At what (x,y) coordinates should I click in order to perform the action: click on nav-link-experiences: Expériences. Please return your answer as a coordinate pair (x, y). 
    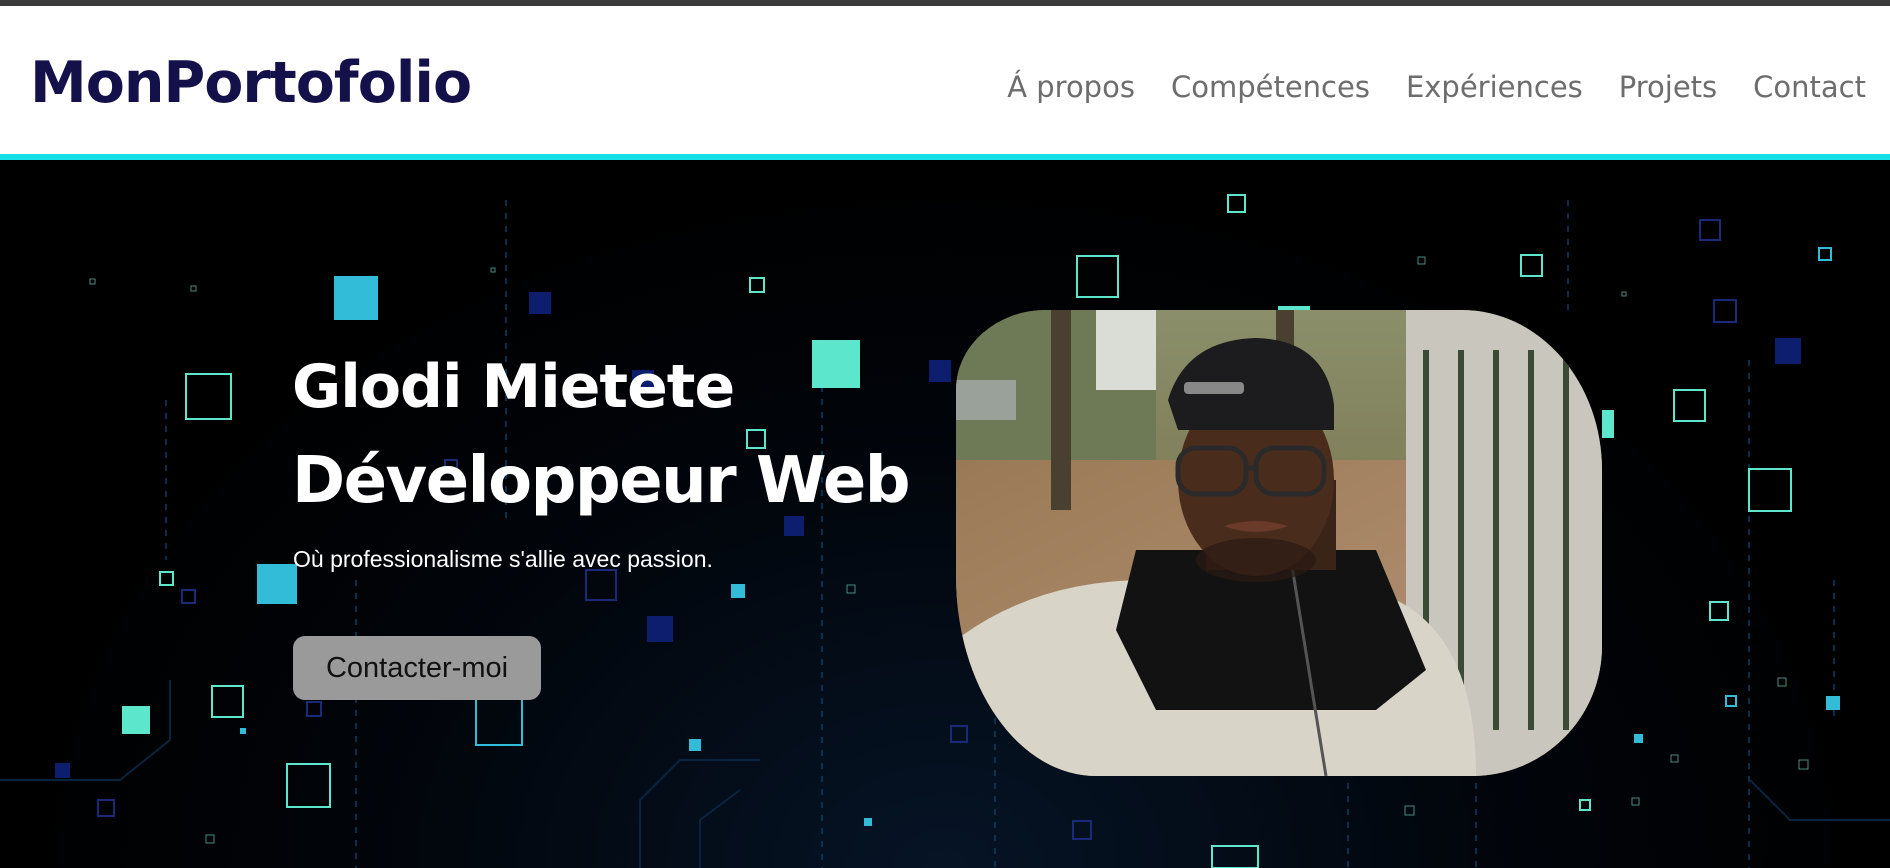
    Looking at the image, I should click on (1494, 87).